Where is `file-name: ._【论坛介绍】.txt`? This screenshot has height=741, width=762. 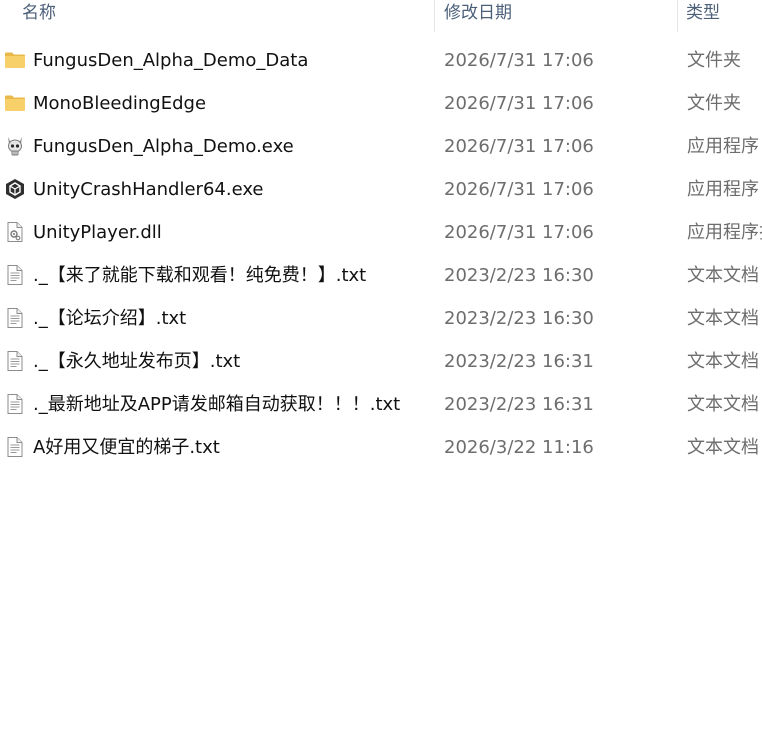 file-name: ._【论坛介绍】.txt is located at coordinates (110, 318).